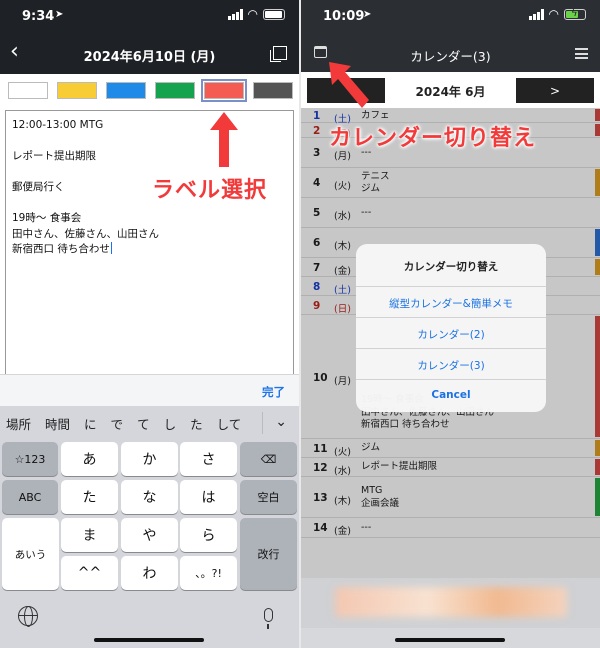 This screenshot has width=600, height=648. Describe the element at coordinates (273, 392) in the screenshot. I see `done-button: 完了` at that location.